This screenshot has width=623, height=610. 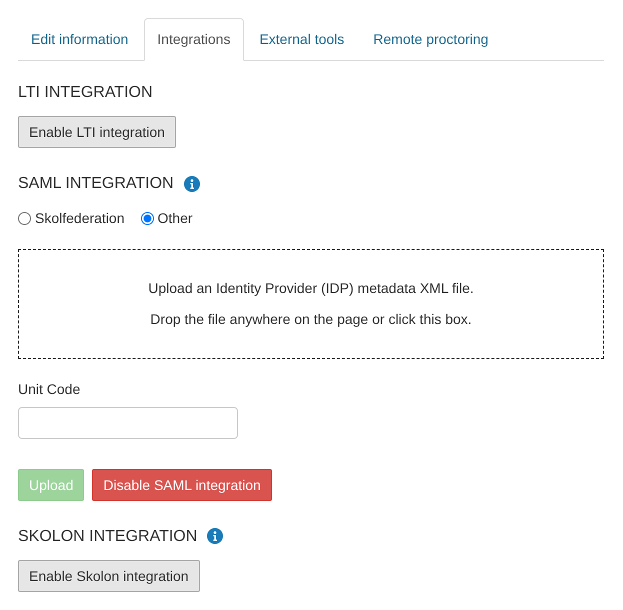 I want to click on radio-label: Other, so click(x=175, y=218).